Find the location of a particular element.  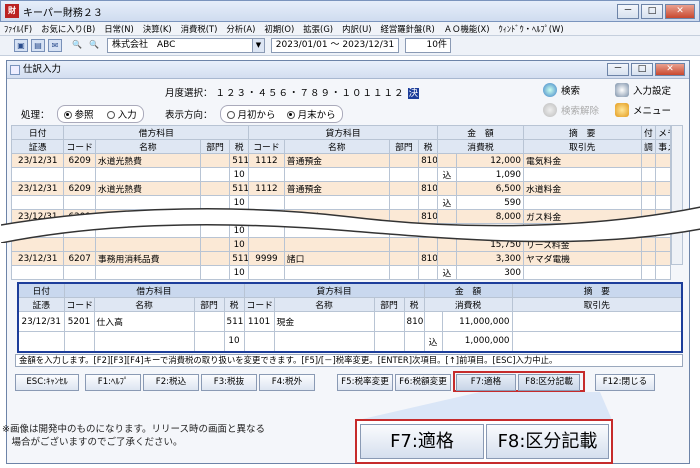

menu-tax: 消費税(T) is located at coordinates (199, 29).